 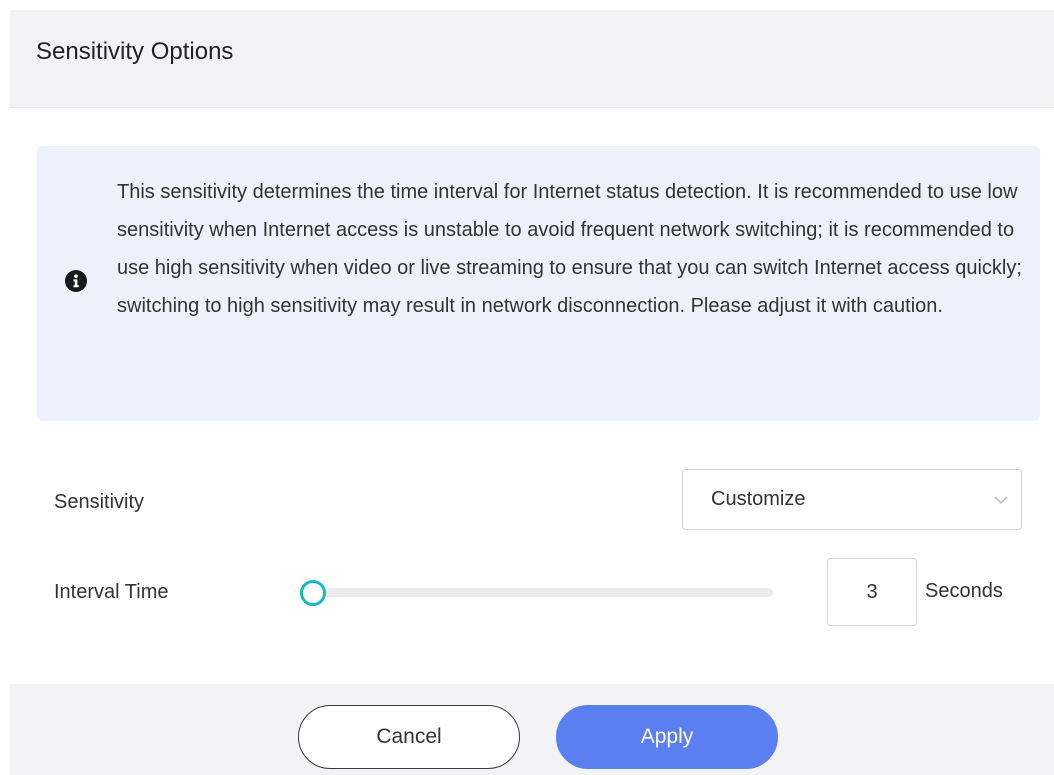 I want to click on cancel-button: Cancel, so click(x=409, y=737).